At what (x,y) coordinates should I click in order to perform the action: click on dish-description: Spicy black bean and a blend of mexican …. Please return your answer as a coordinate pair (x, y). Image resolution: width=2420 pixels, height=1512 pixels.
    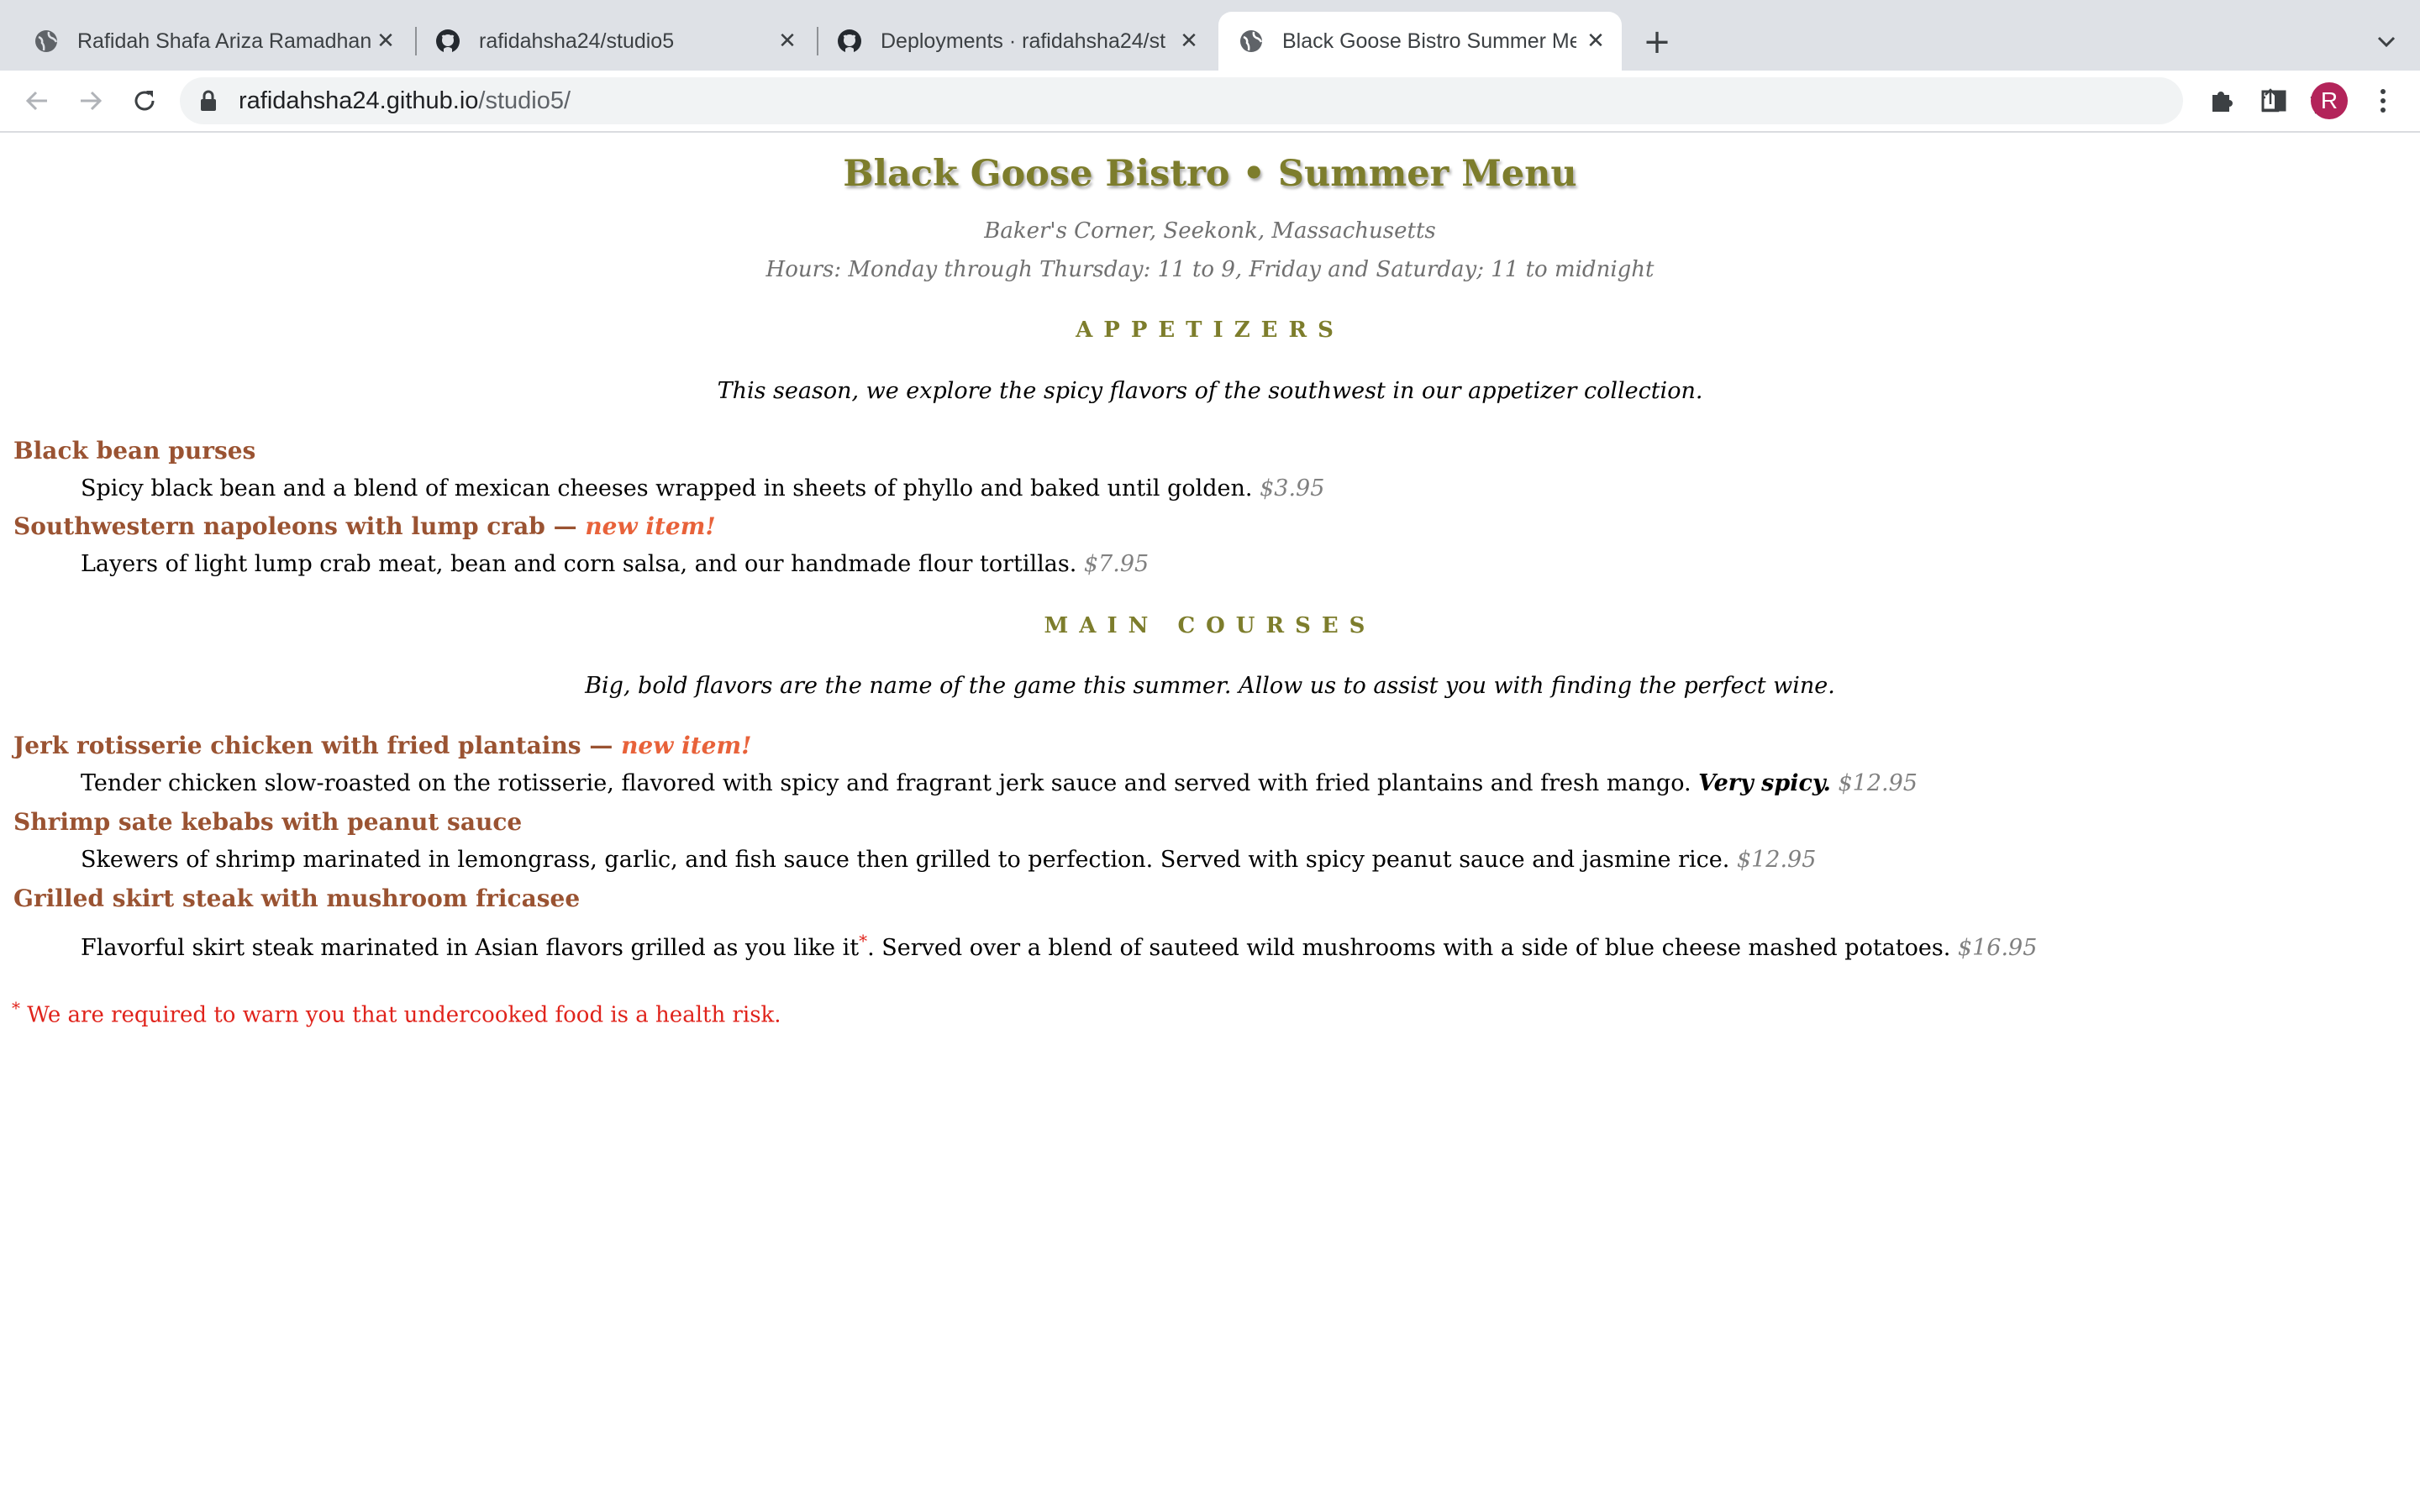
    Looking at the image, I should click on (703, 488).